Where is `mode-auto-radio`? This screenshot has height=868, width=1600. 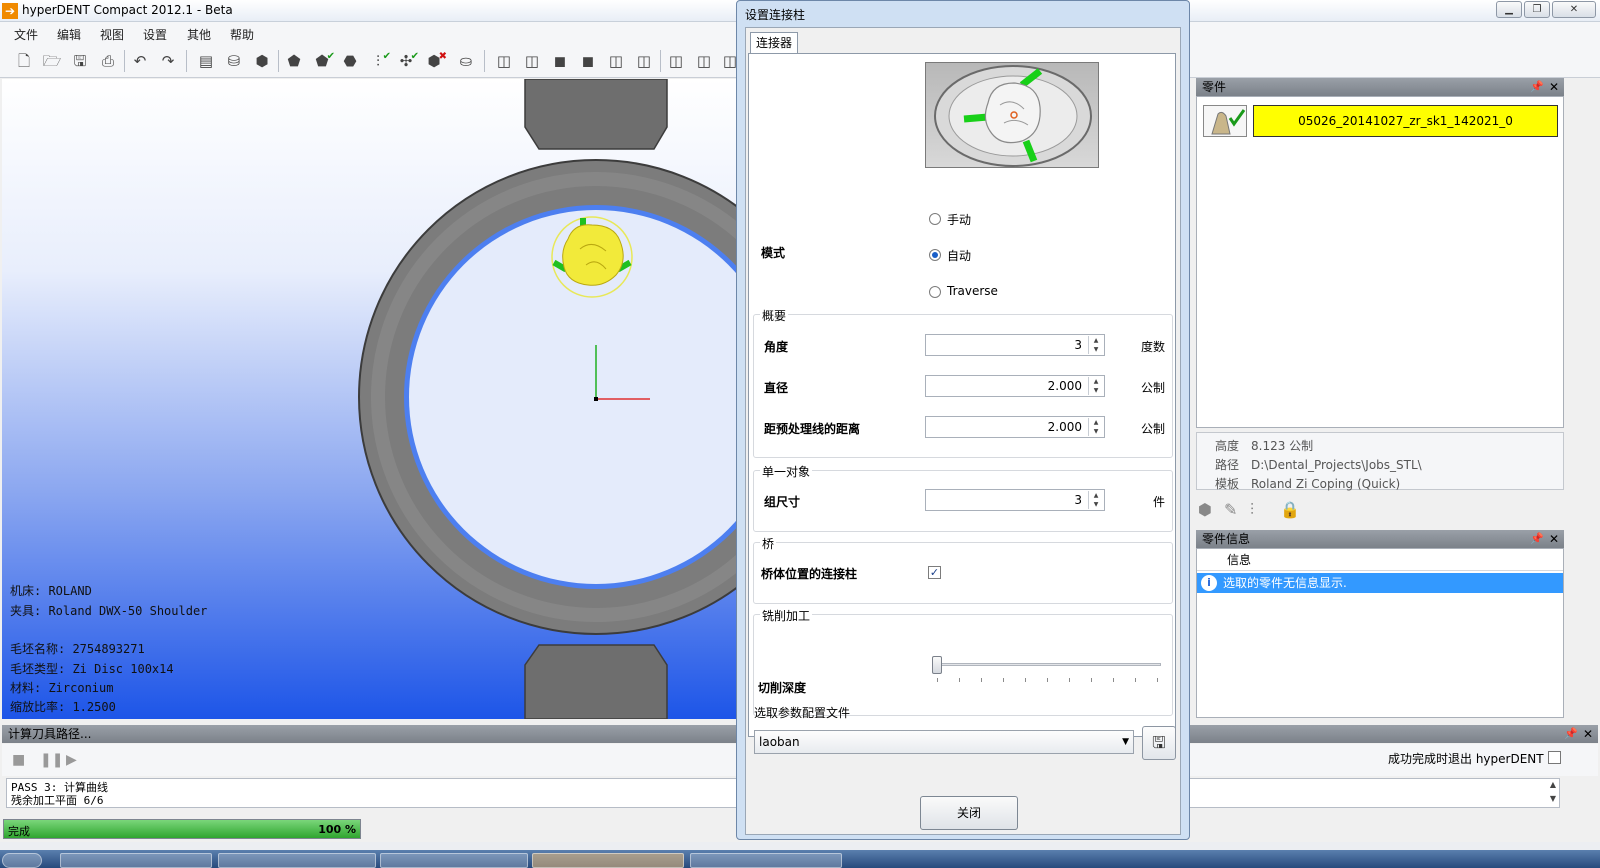
mode-auto-radio is located at coordinates (935, 255).